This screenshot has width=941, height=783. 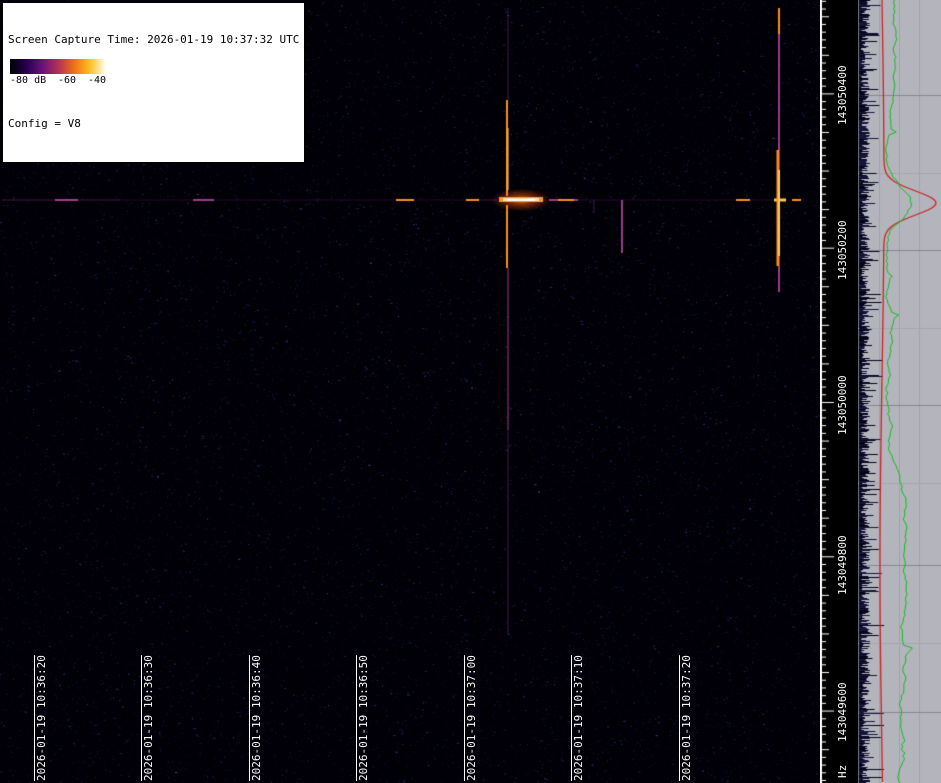 I want to click on time-tick-label: 2026-01-19 10:36:20, so click(x=41, y=718).